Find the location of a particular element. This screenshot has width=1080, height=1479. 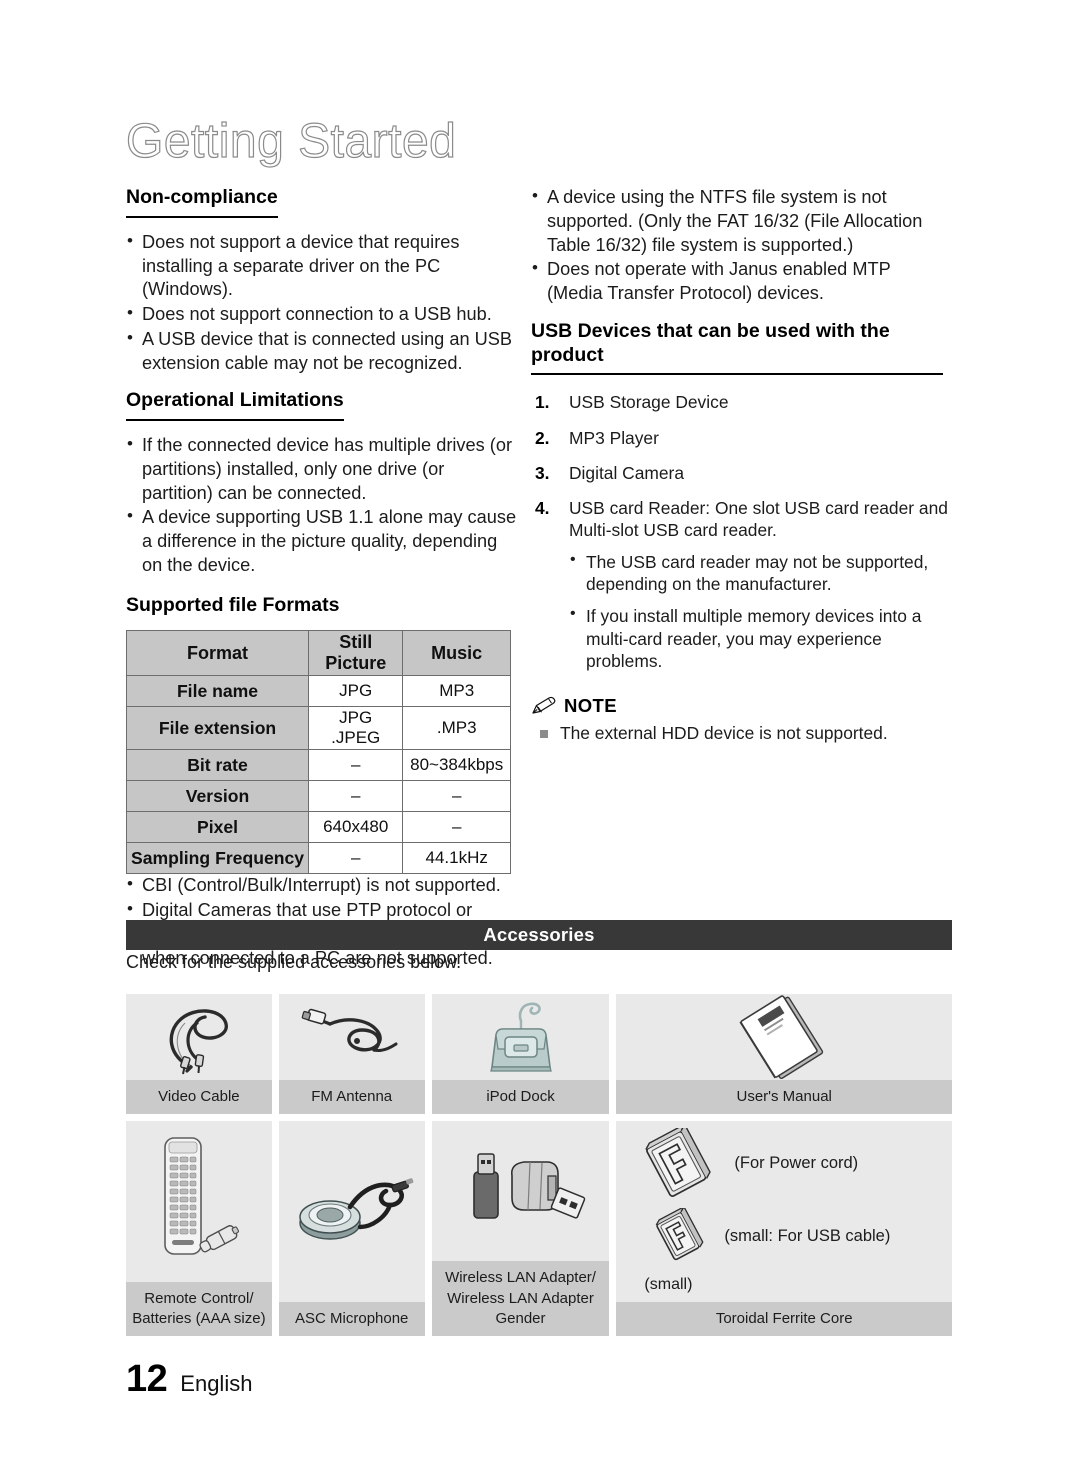

table-row: Sampling Frequency – 44.1kHz is located at coordinates (318, 858).